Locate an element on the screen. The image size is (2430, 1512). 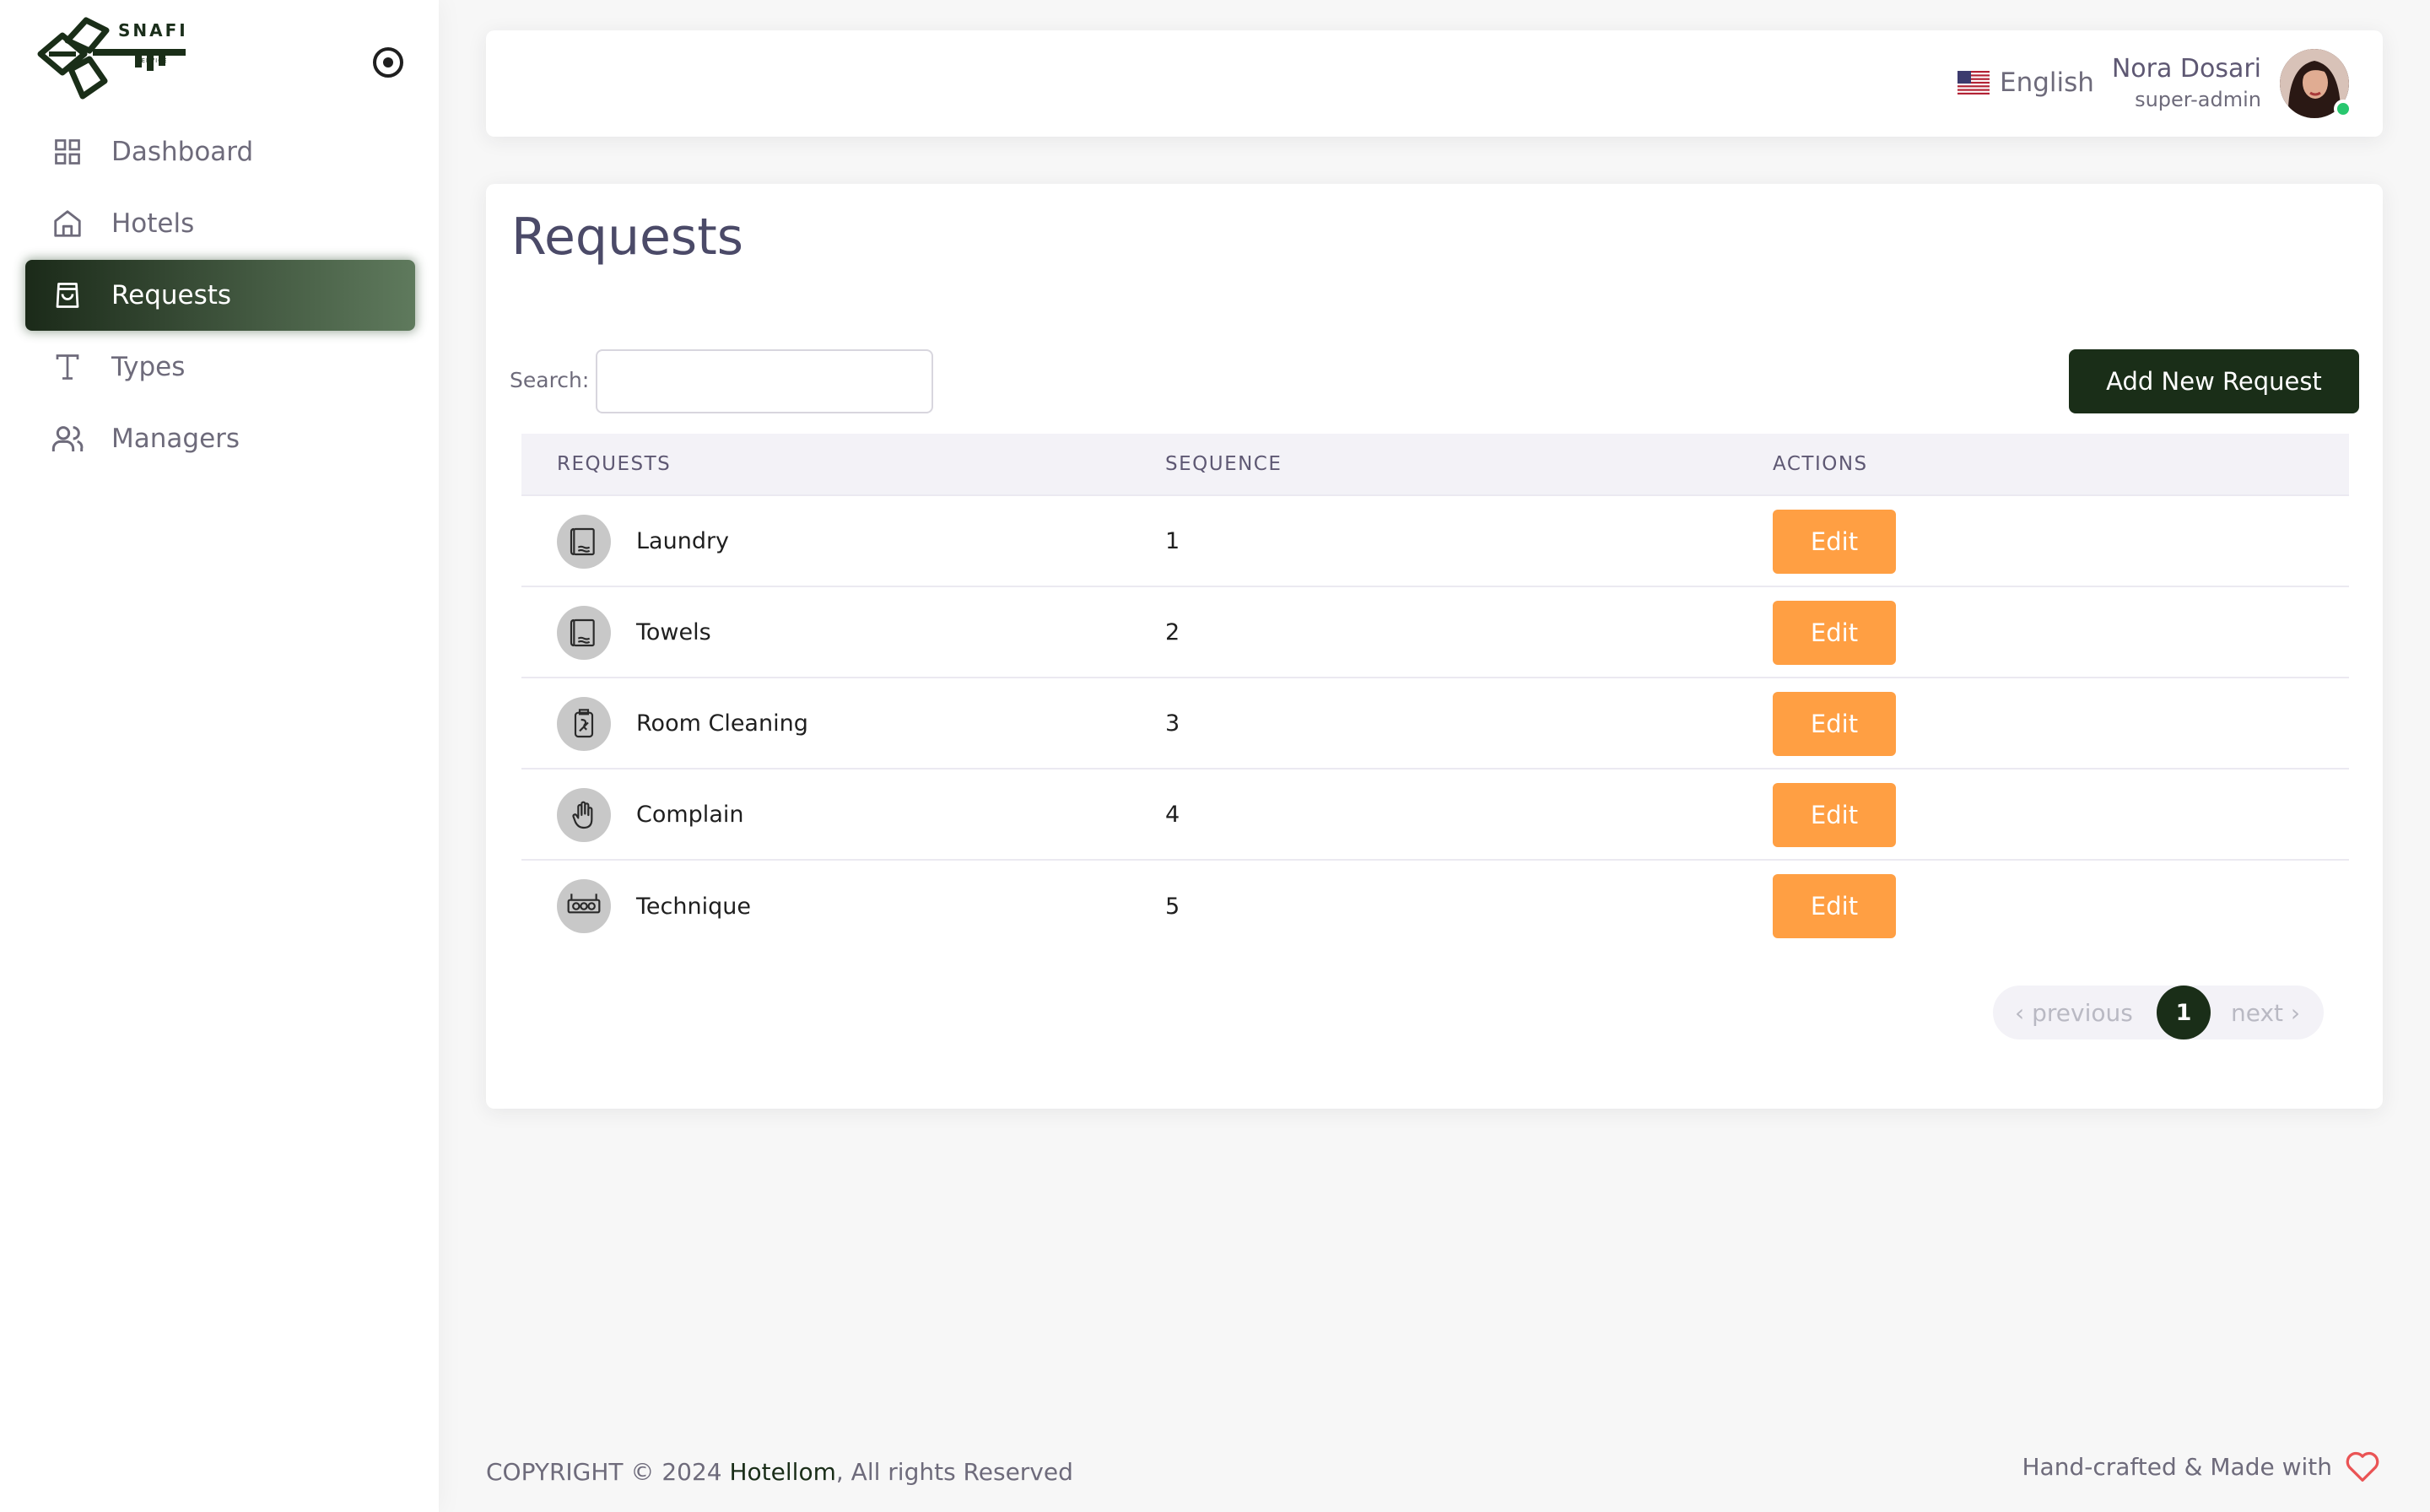
sidebar-item-dashboard: Dashboard is located at coordinates (220, 151).